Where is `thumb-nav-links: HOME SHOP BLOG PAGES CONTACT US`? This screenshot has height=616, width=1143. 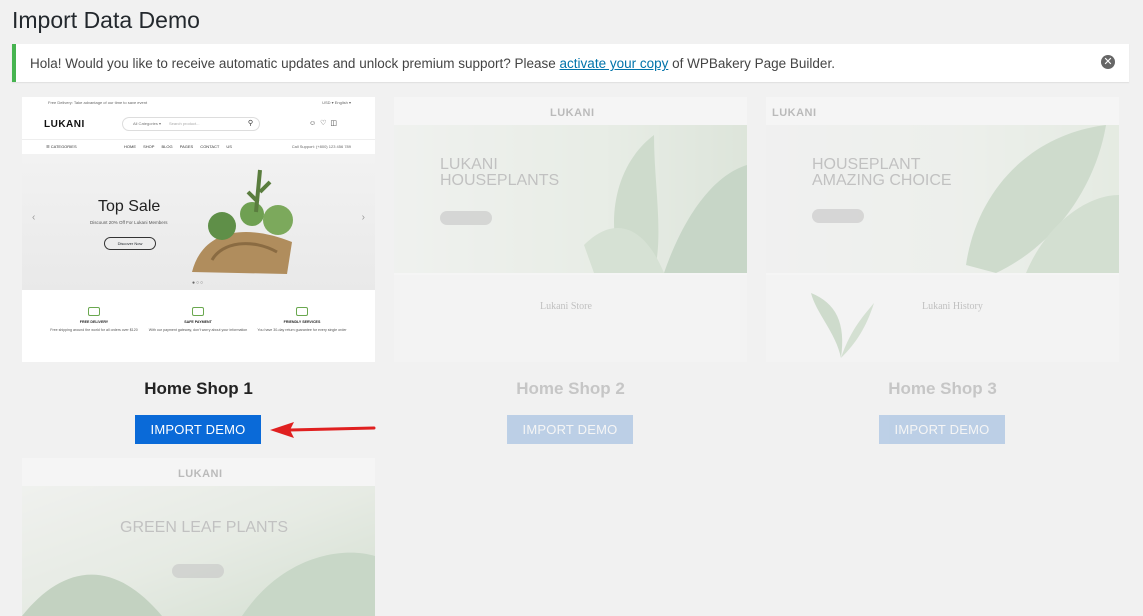 thumb-nav-links: HOME SHOP BLOG PAGES CONTACT US is located at coordinates (178, 146).